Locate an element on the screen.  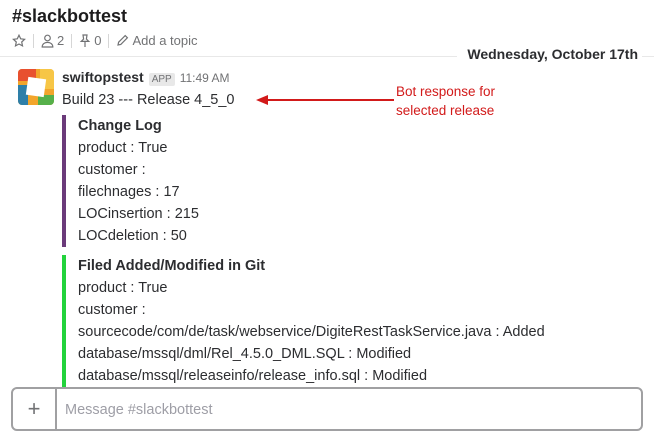
attach-button: + is located at coordinates (35, 409).